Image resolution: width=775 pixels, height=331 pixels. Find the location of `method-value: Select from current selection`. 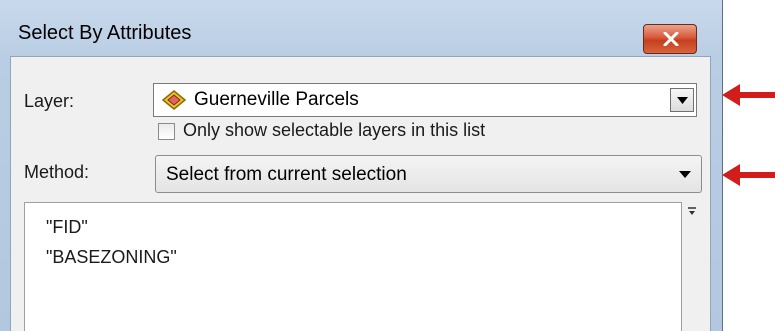

method-value: Select from current selection is located at coordinates (286, 174).